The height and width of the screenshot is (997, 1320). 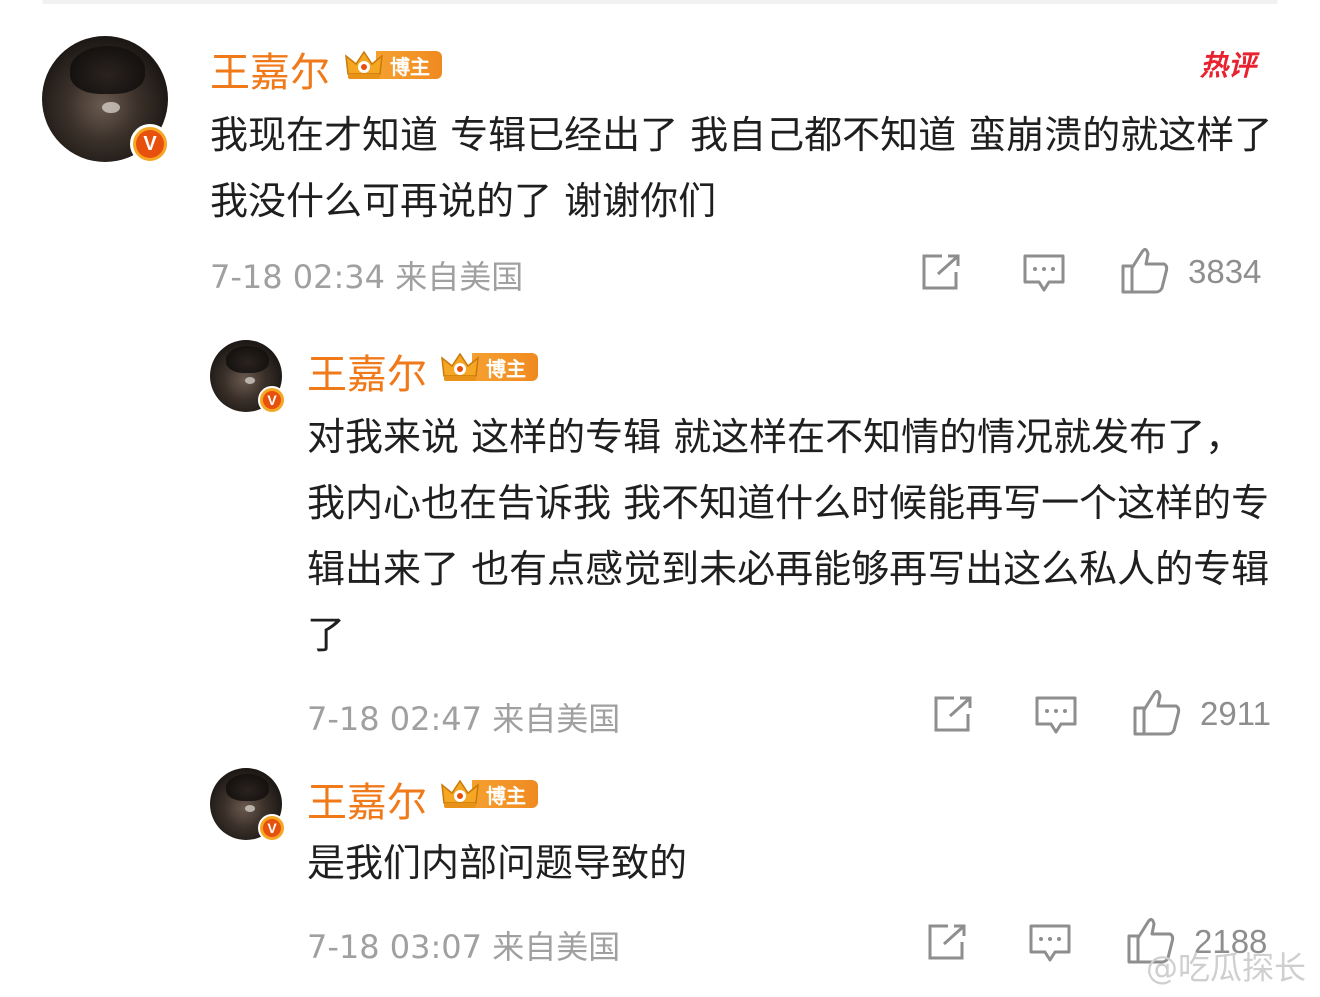 I want to click on comment-meta: 7-18 03:07 来自美国, so click(x=464, y=947).